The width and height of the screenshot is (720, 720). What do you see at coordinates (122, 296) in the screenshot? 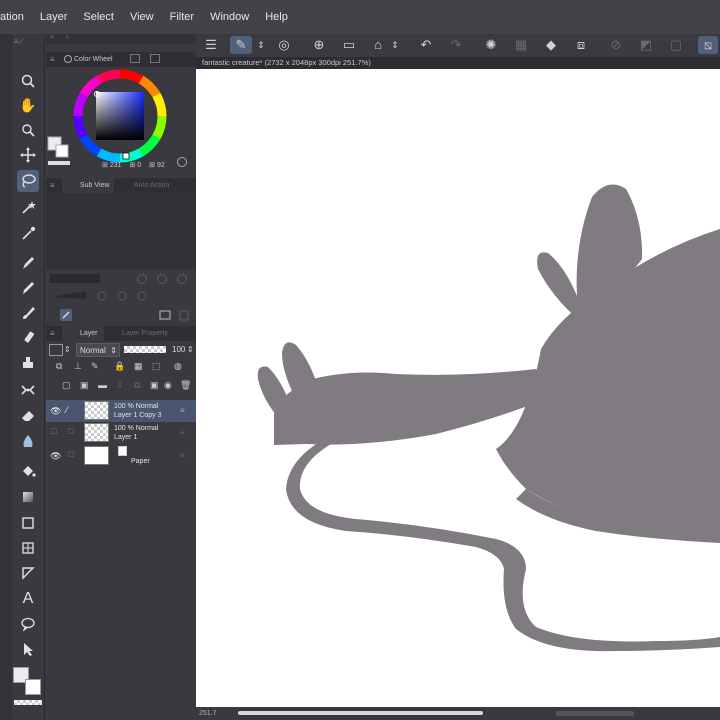
I see `rotate-right-icon` at bounding box center [122, 296].